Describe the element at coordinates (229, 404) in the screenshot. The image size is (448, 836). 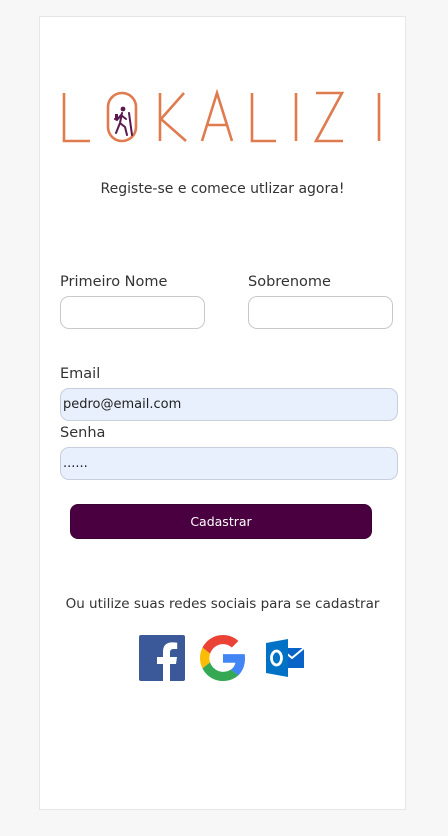
I see `email-input` at that location.